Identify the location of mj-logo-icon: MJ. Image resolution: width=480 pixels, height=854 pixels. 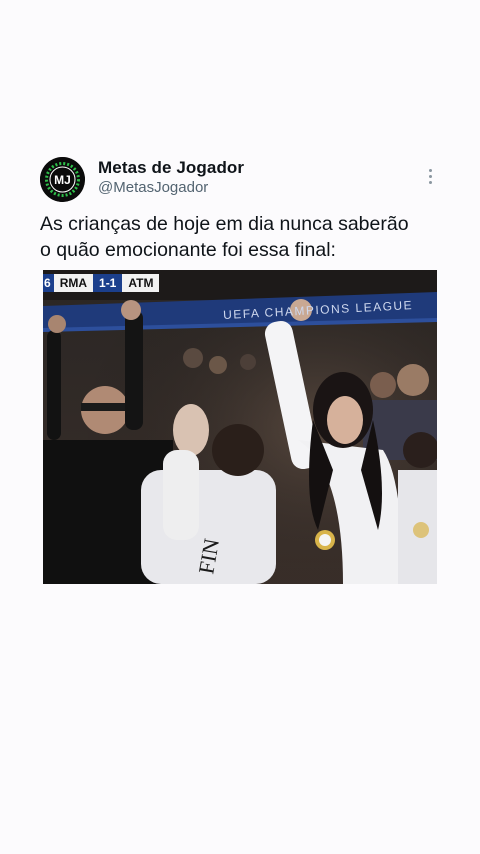
(62, 179).